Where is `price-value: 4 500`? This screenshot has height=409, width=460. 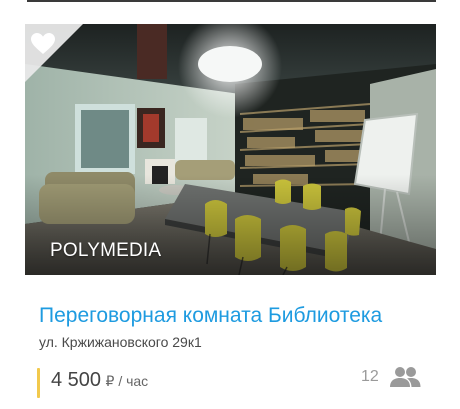 price-value: 4 500 is located at coordinates (76, 380).